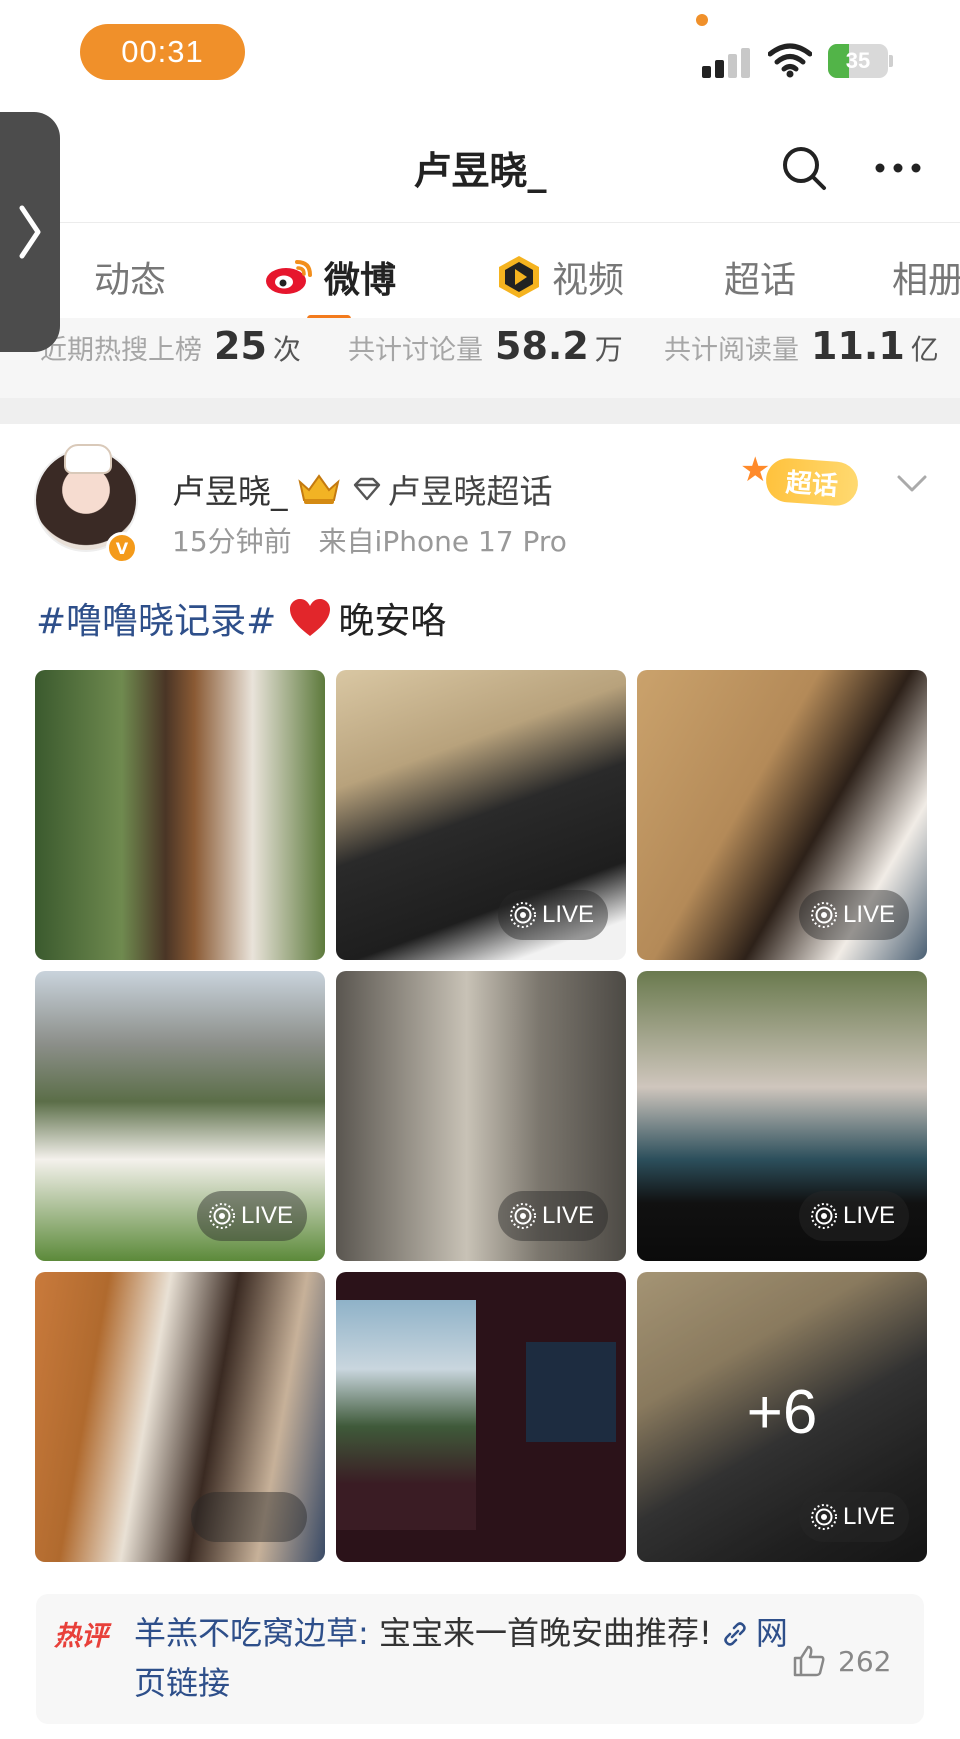  I want to click on tab-label: 视频, so click(588, 280).